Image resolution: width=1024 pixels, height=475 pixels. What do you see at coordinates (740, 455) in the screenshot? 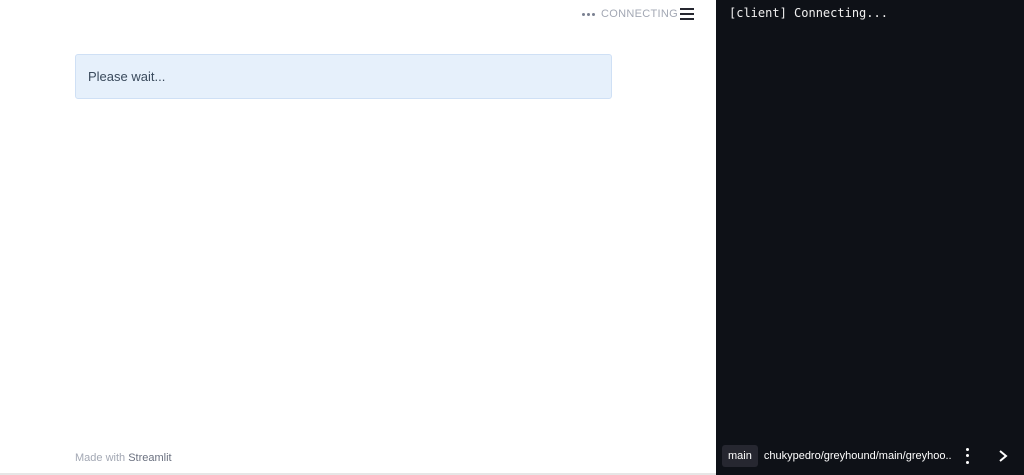
I see `branch-badge: main` at bounding box center [740, 455].